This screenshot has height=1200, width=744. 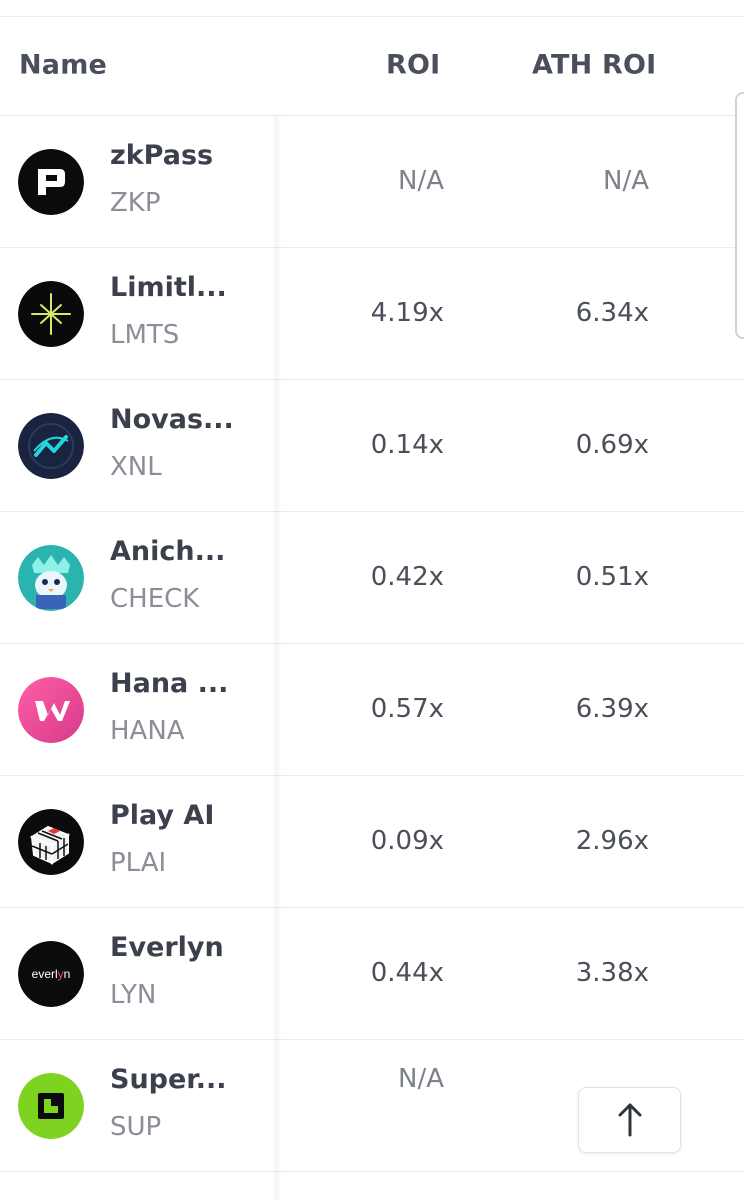 What do you see at coordinates (407, 313) in the screenshot?
I see `roi-value: 4.19x` at bounding box center [407, 313].